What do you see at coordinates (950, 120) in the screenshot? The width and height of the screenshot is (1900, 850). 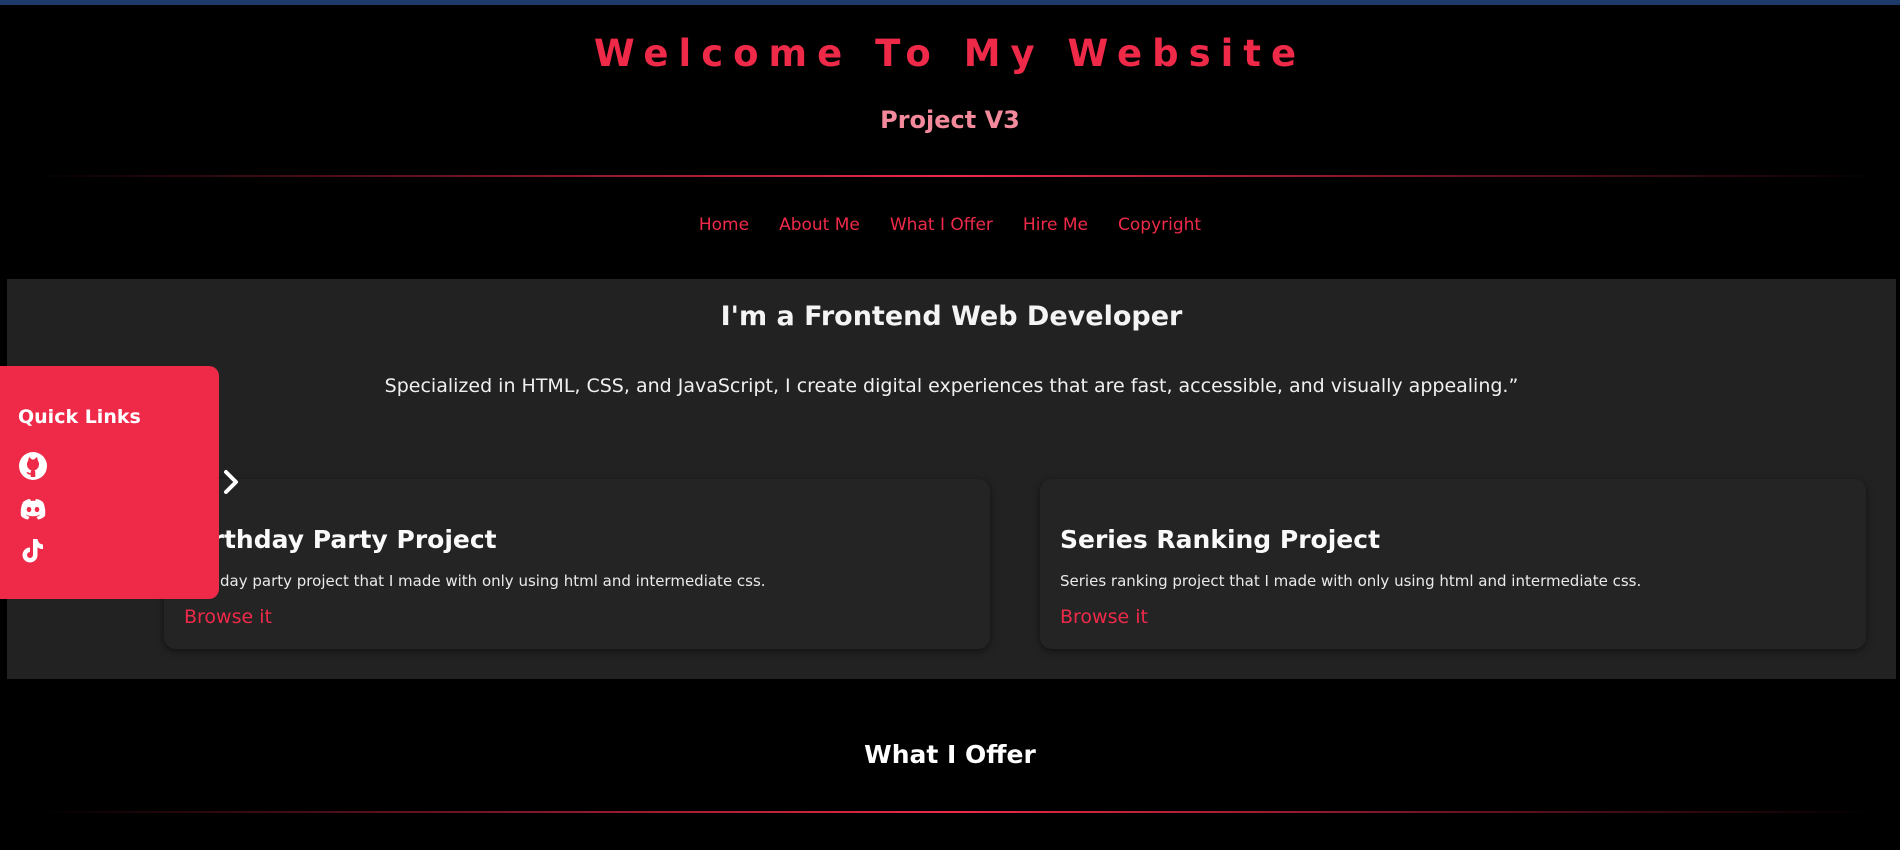 I see `site-subtitle: Project V3` at bounding box center [950, 120].